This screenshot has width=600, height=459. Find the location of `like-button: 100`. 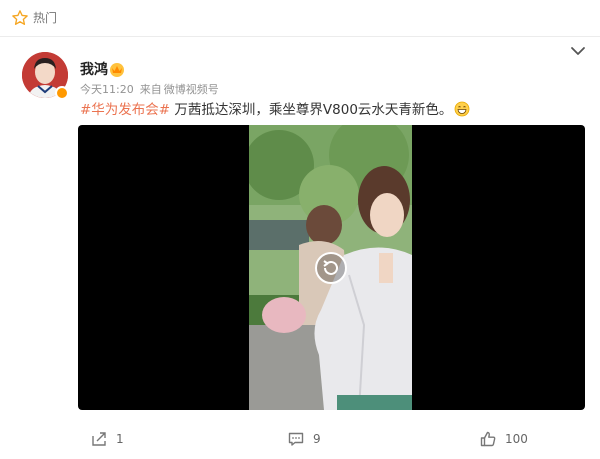

like-button: 100 is located at coordinates (503, 439).